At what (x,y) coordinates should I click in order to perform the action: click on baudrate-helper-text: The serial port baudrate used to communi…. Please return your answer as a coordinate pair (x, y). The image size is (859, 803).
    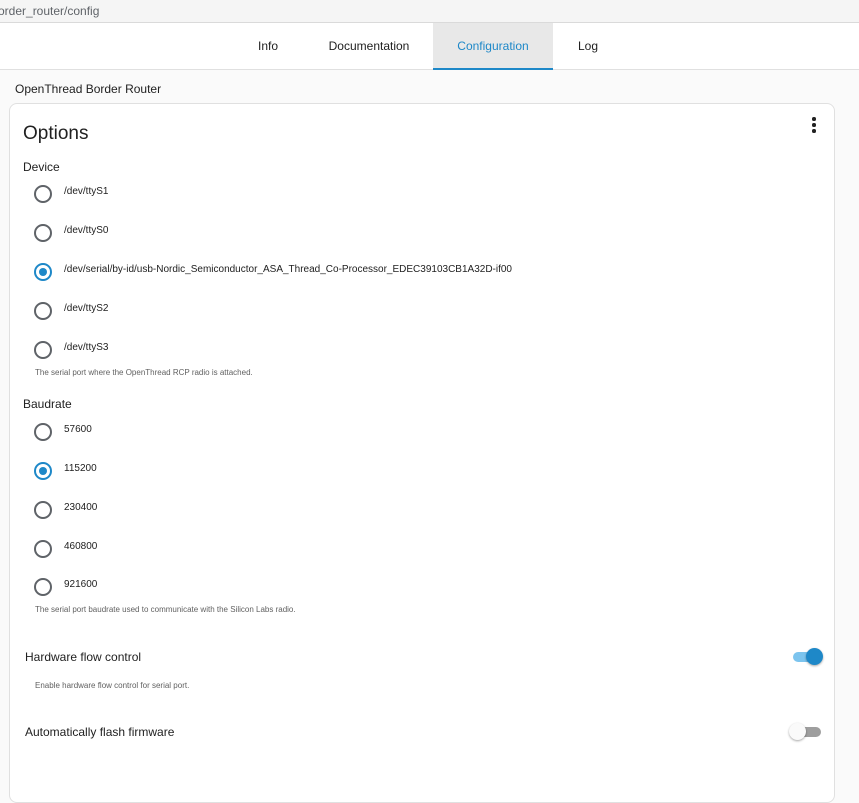
    Looking at the image, I should click on (165, 609).